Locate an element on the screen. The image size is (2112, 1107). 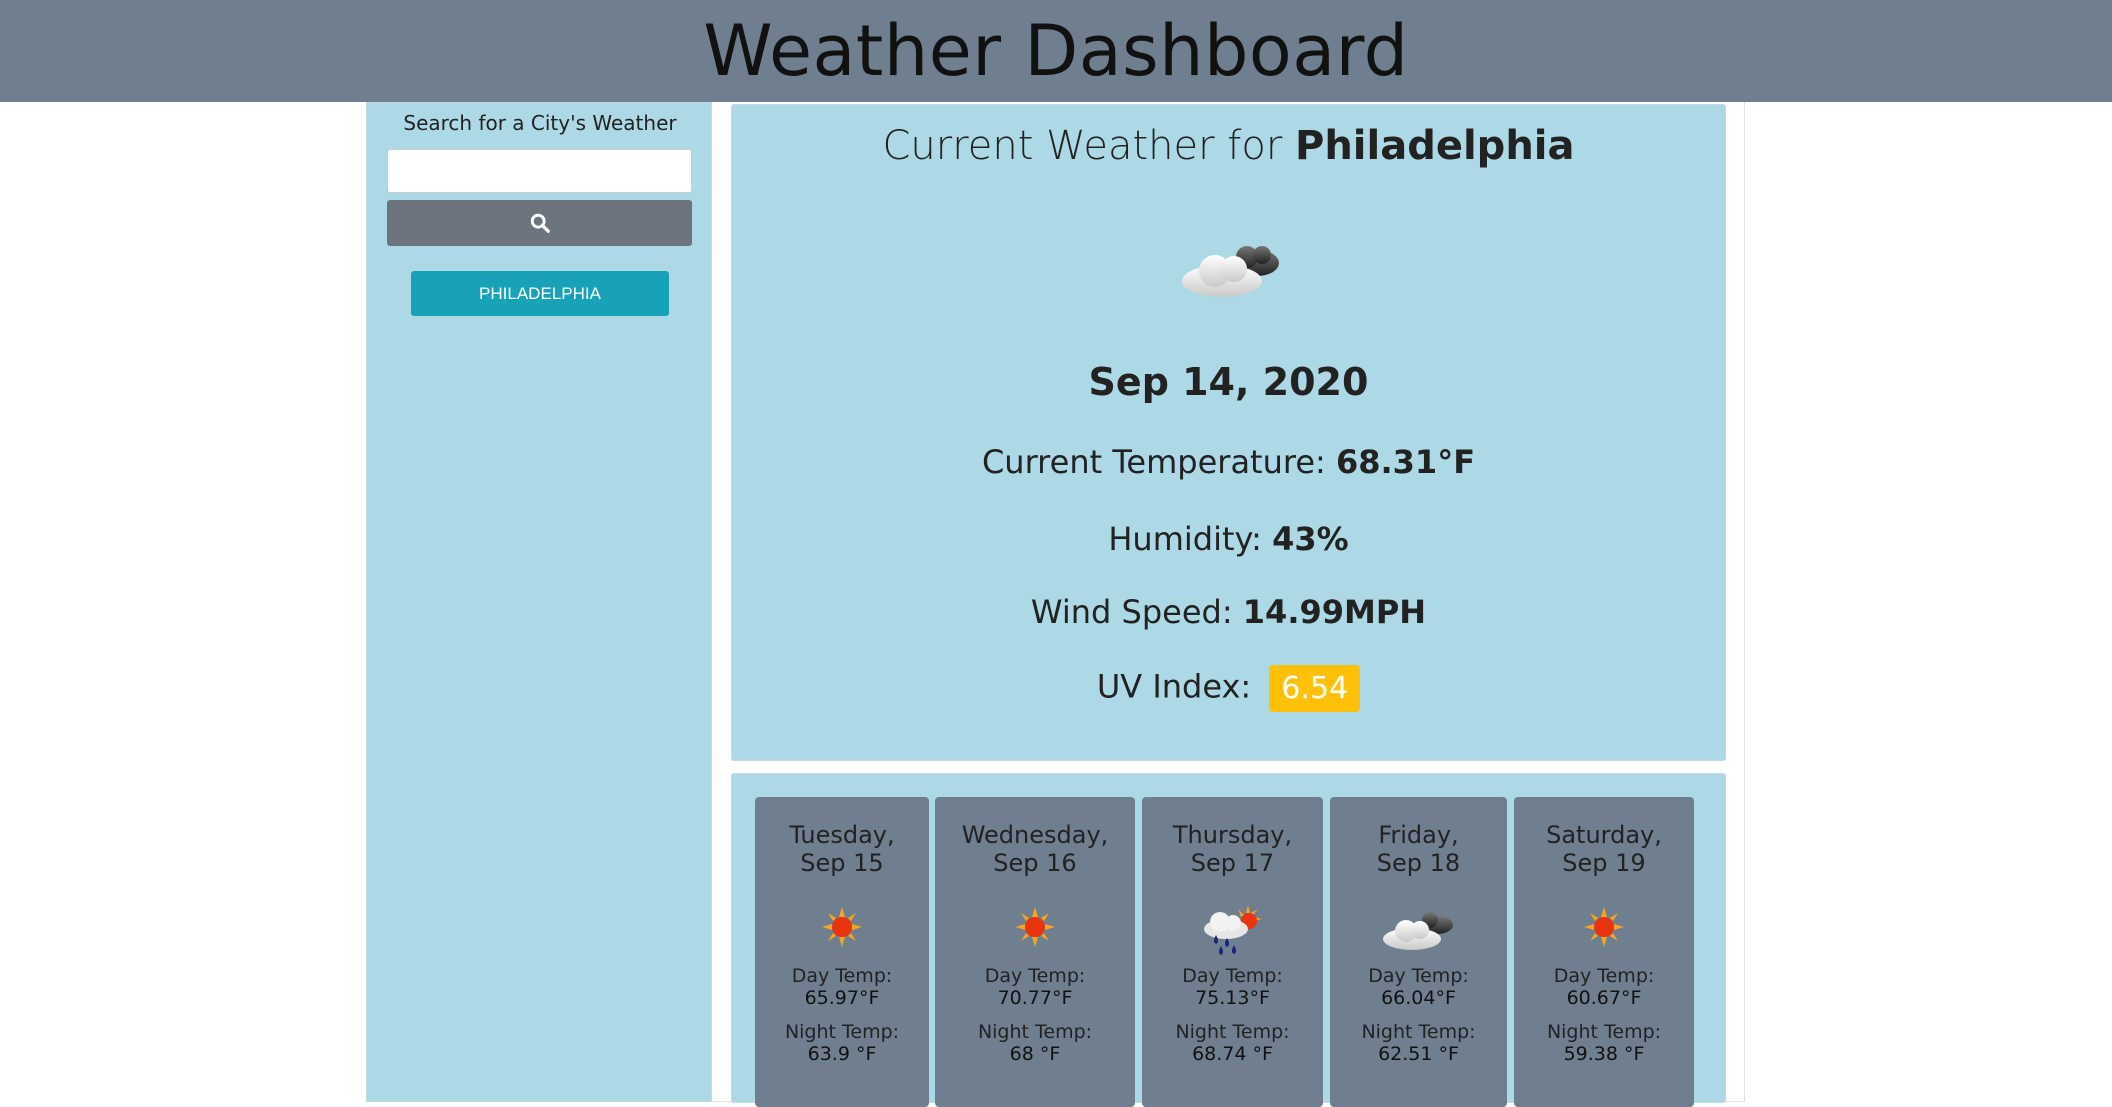
night-temp-value: 68 °F is located at coordinates (1035, 1054).